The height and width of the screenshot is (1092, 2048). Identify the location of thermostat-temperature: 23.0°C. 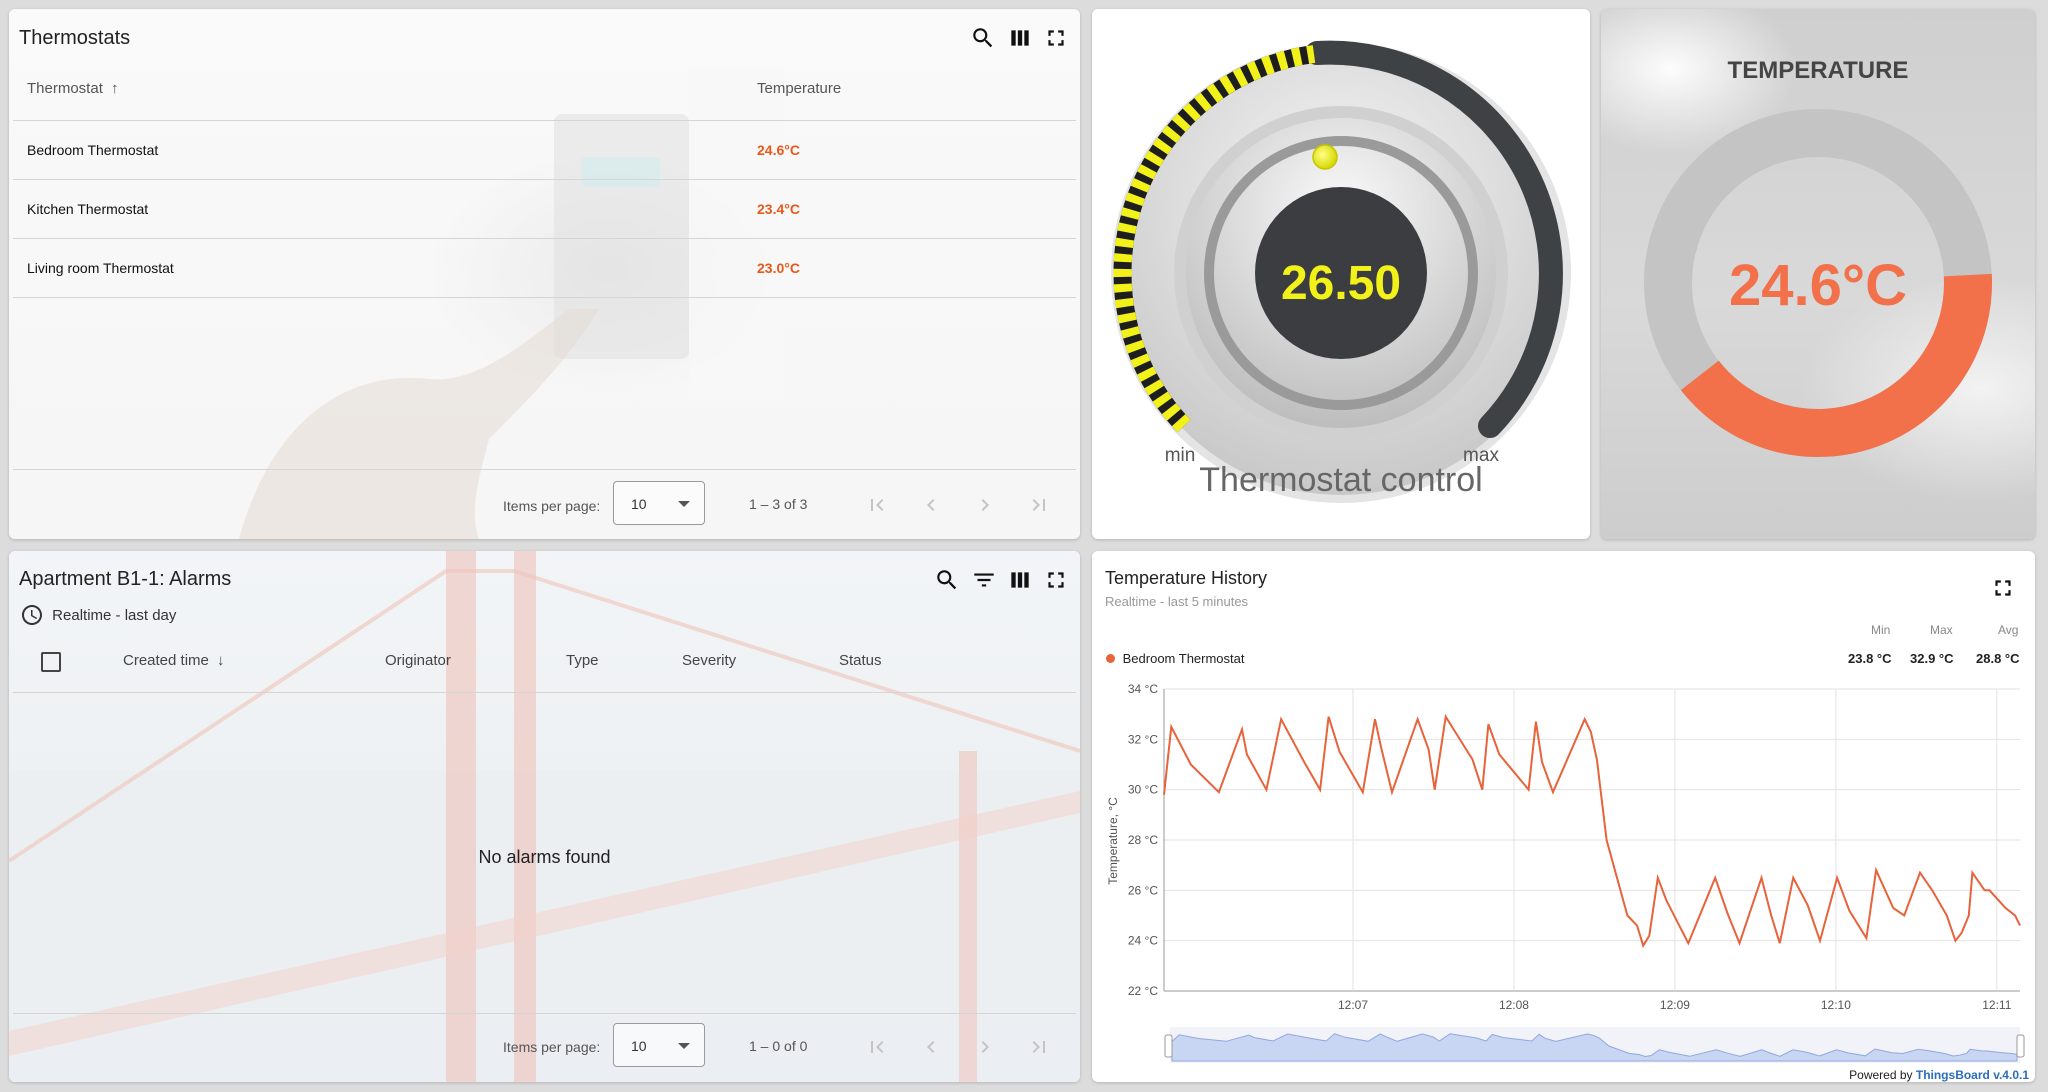
(778, 268).